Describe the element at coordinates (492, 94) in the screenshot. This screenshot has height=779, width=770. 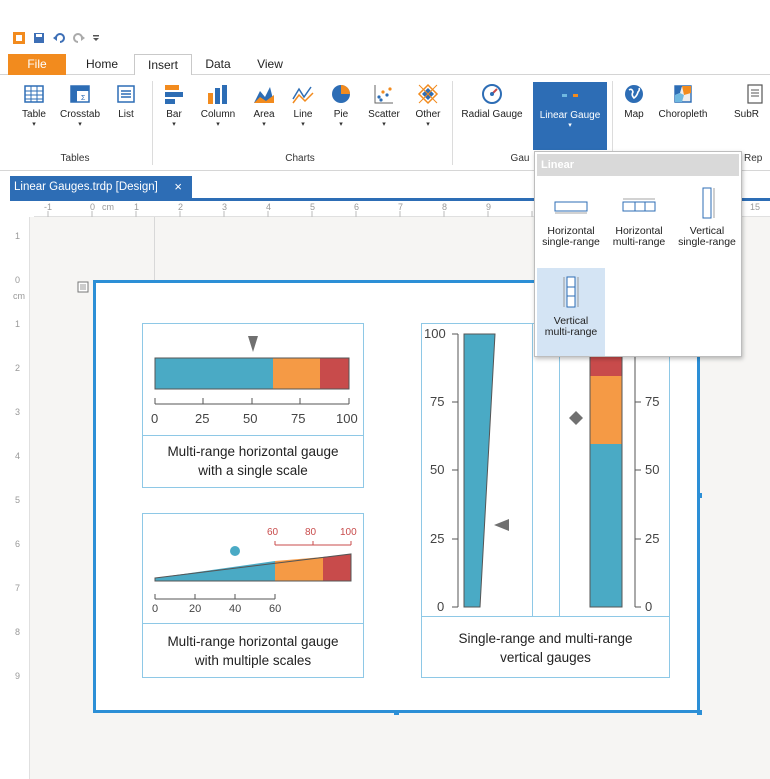
I see `radial-gauge-icon` at that location.